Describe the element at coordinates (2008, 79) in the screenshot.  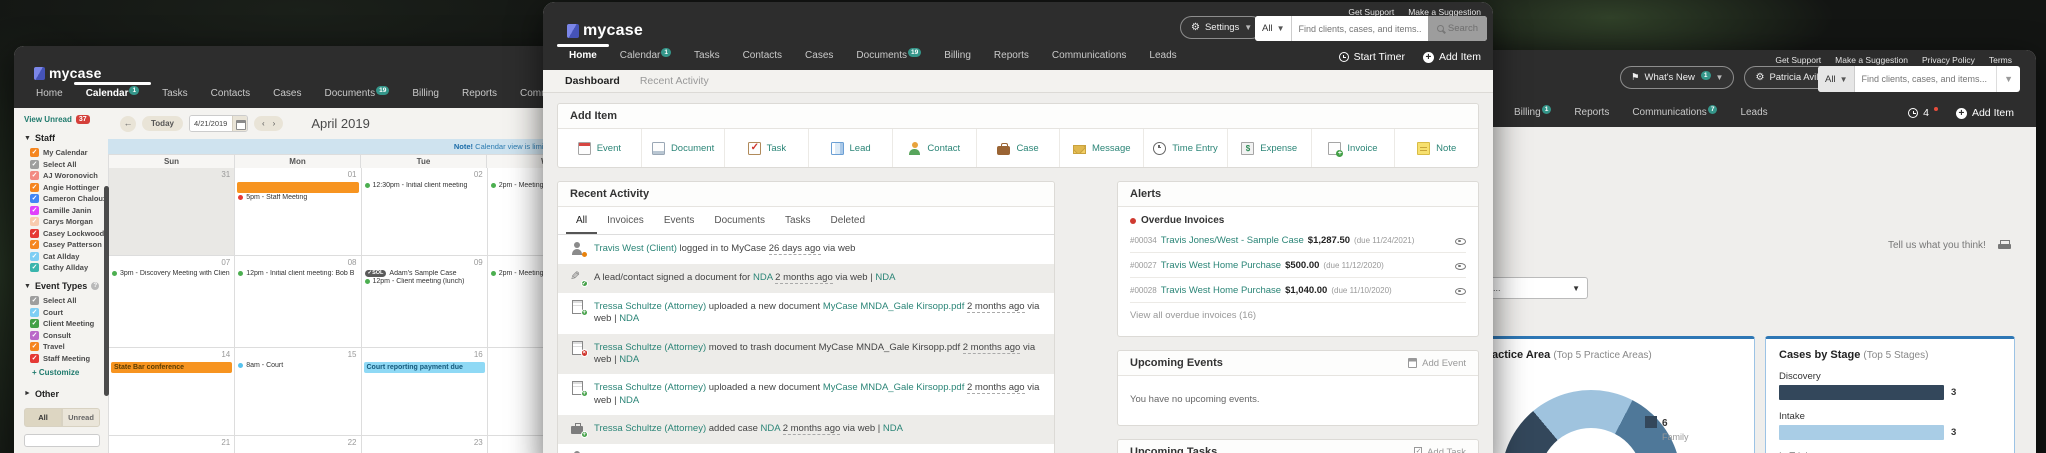
I see `search-options-chevron: ▼` at that location.